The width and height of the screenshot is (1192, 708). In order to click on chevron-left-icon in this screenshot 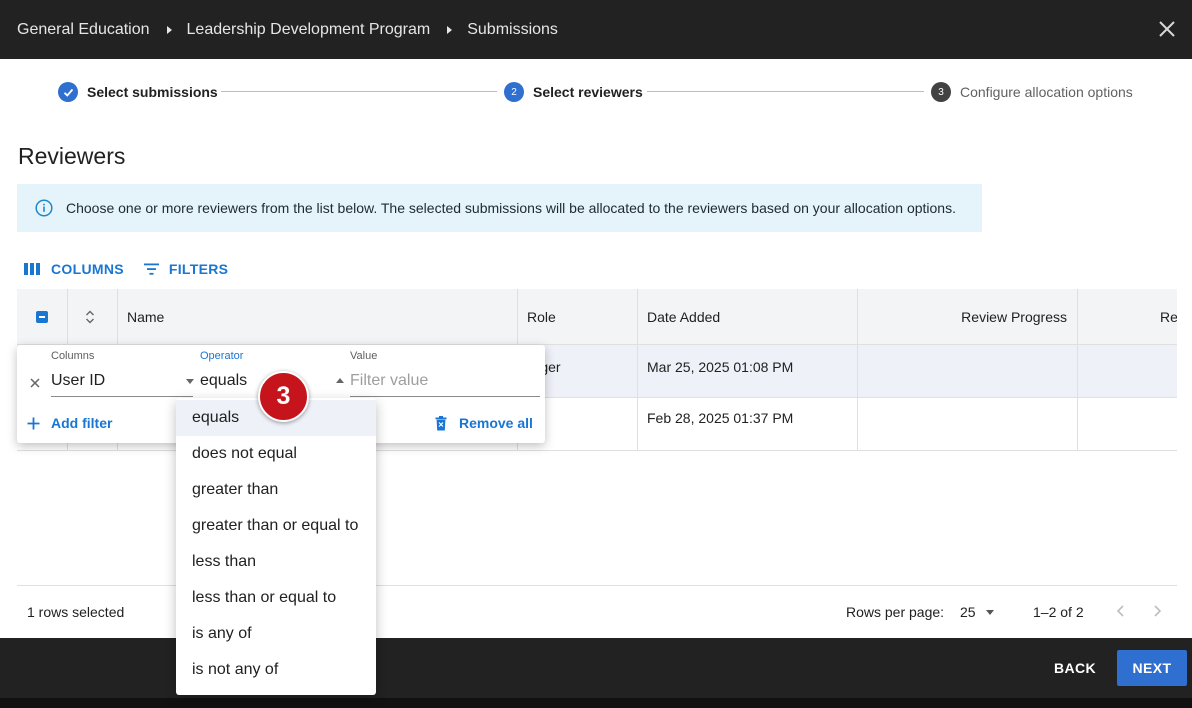, I will do `click(1121, 611)`.